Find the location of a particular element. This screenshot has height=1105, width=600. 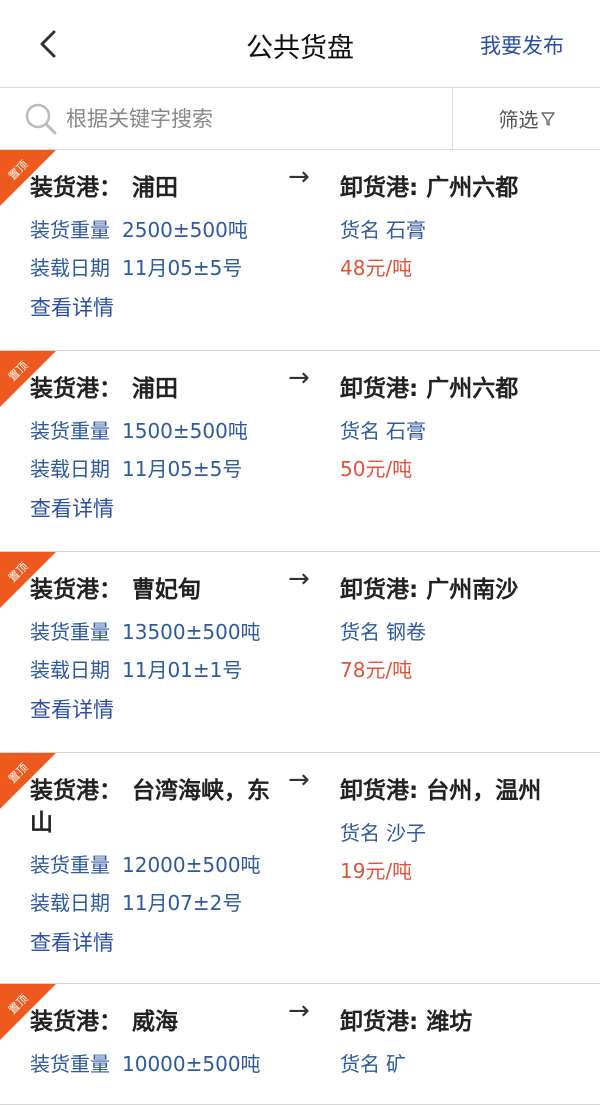

date-row: 装载日期 11月07±2号 is located at coordinates (136, 903).